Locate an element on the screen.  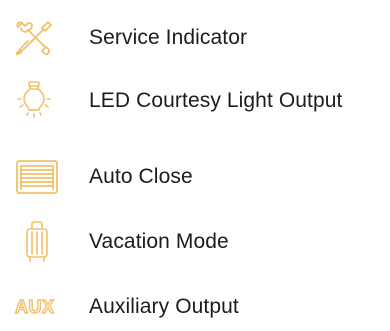
garage-door-icon is located at coordinates (43, 177).